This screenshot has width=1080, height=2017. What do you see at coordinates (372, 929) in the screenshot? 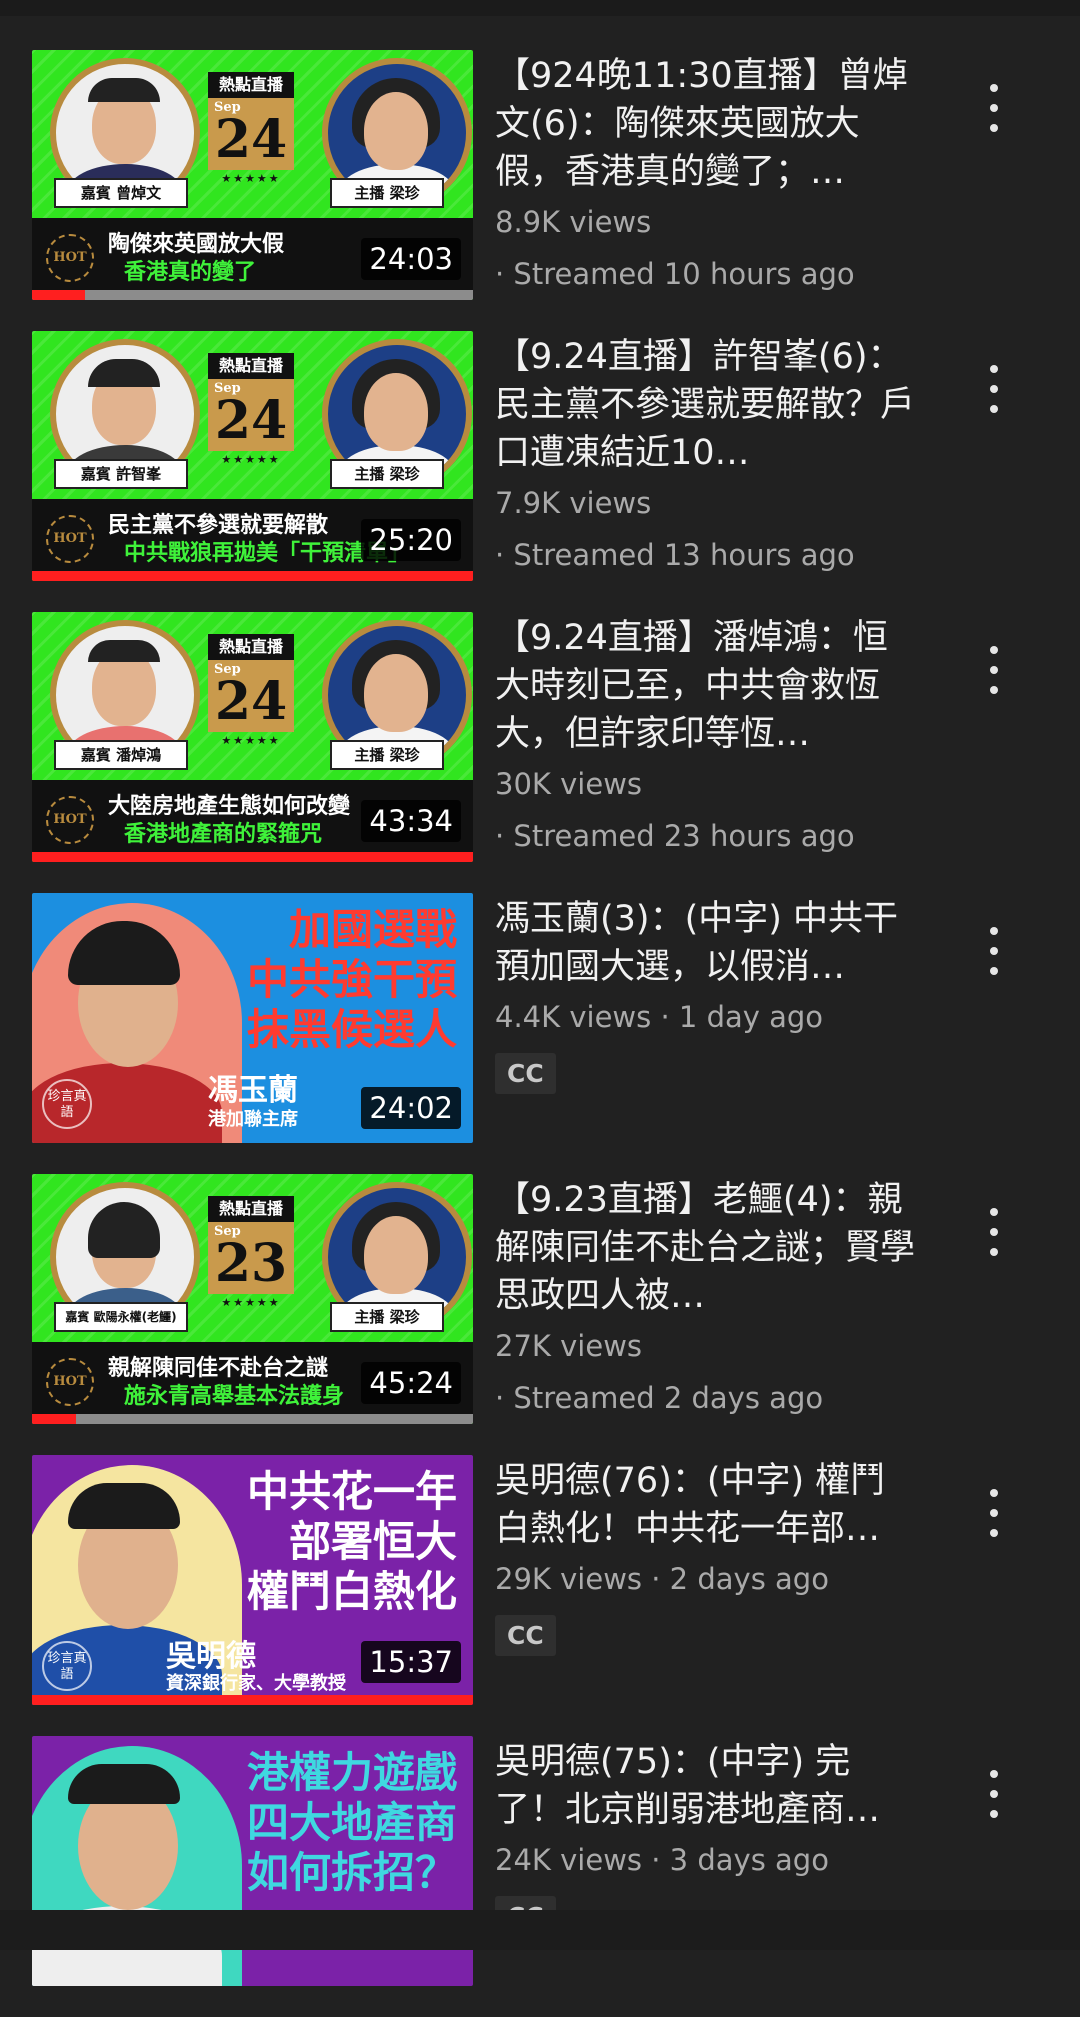
I see `headline-line-1: 加國選戰` at bounding box center [372, 929].